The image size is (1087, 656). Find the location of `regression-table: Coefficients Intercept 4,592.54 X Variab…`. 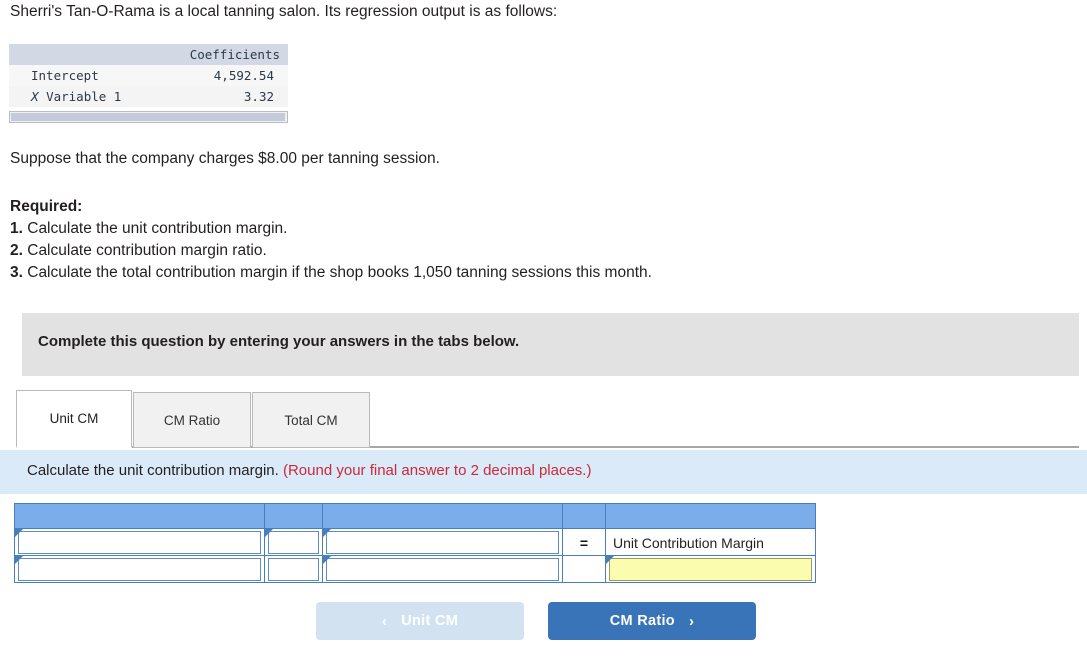

regression-table: Coefficients Intercept 4,592.54 X Variab… is located at coordinates (148, 75).